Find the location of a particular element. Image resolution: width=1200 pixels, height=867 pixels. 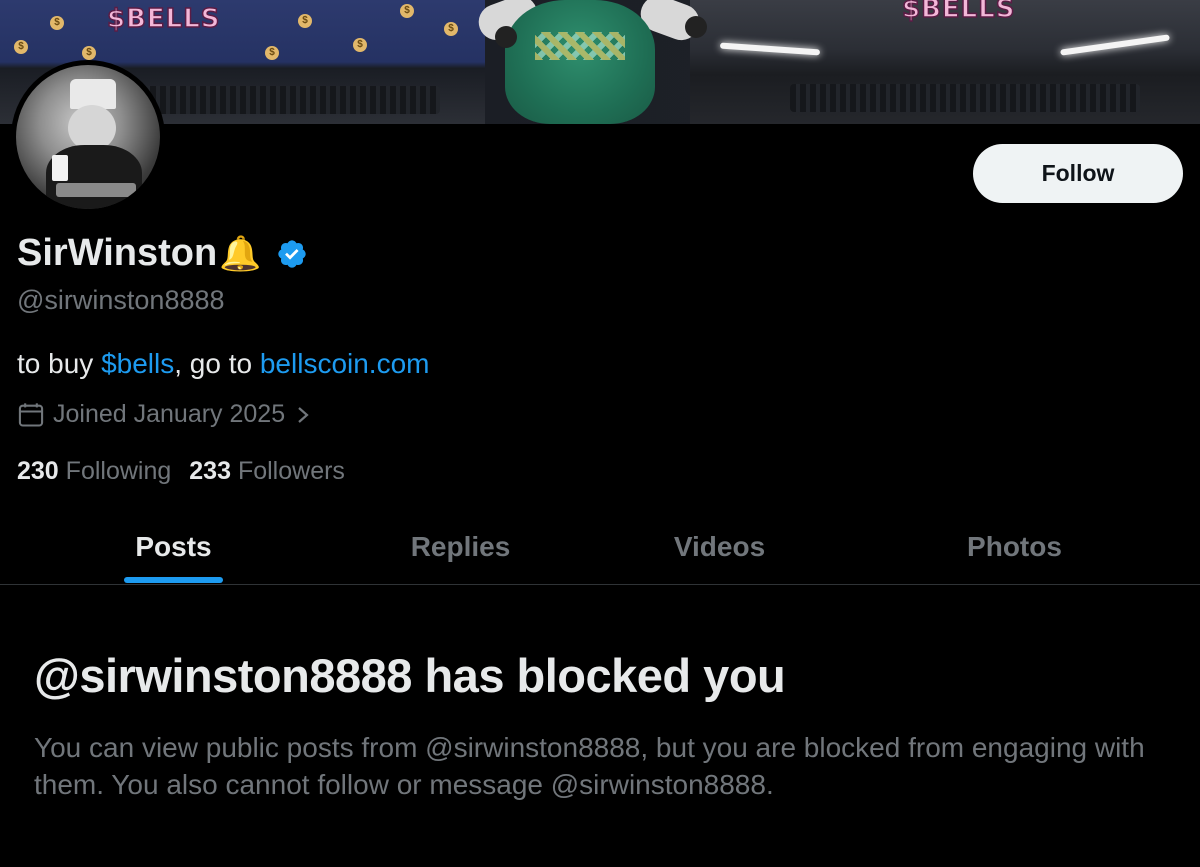

avatar is located at coordinates (88, 137).